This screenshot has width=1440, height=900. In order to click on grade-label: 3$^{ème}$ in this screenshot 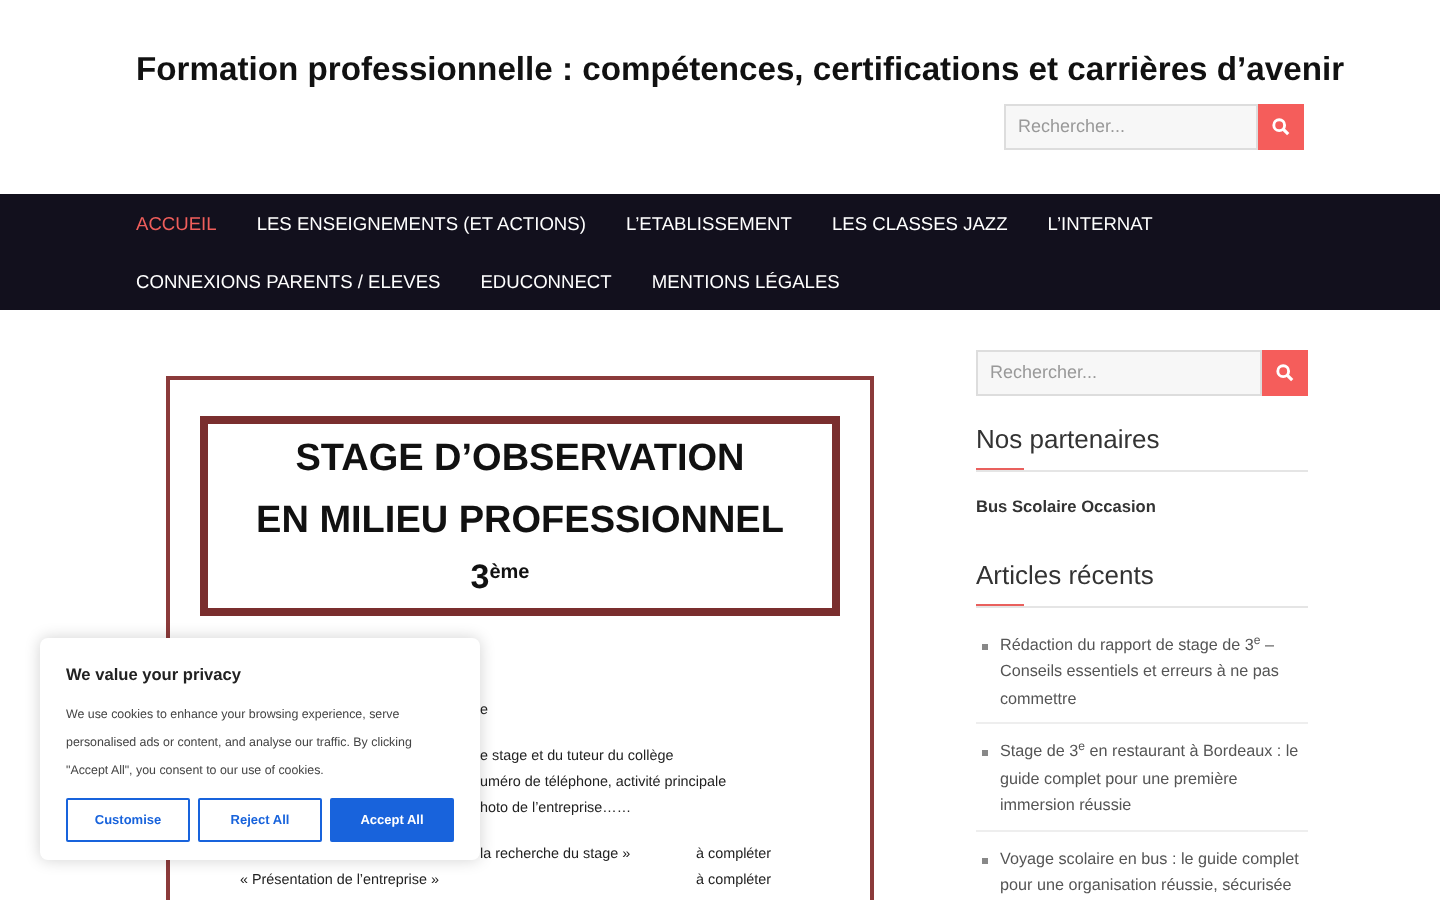, I will do `click(500, 577)`.